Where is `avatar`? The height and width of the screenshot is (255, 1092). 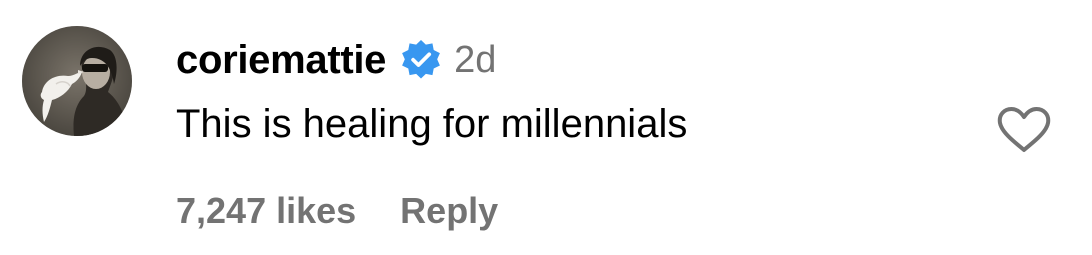
avatar is located at coordinates (77, 81).